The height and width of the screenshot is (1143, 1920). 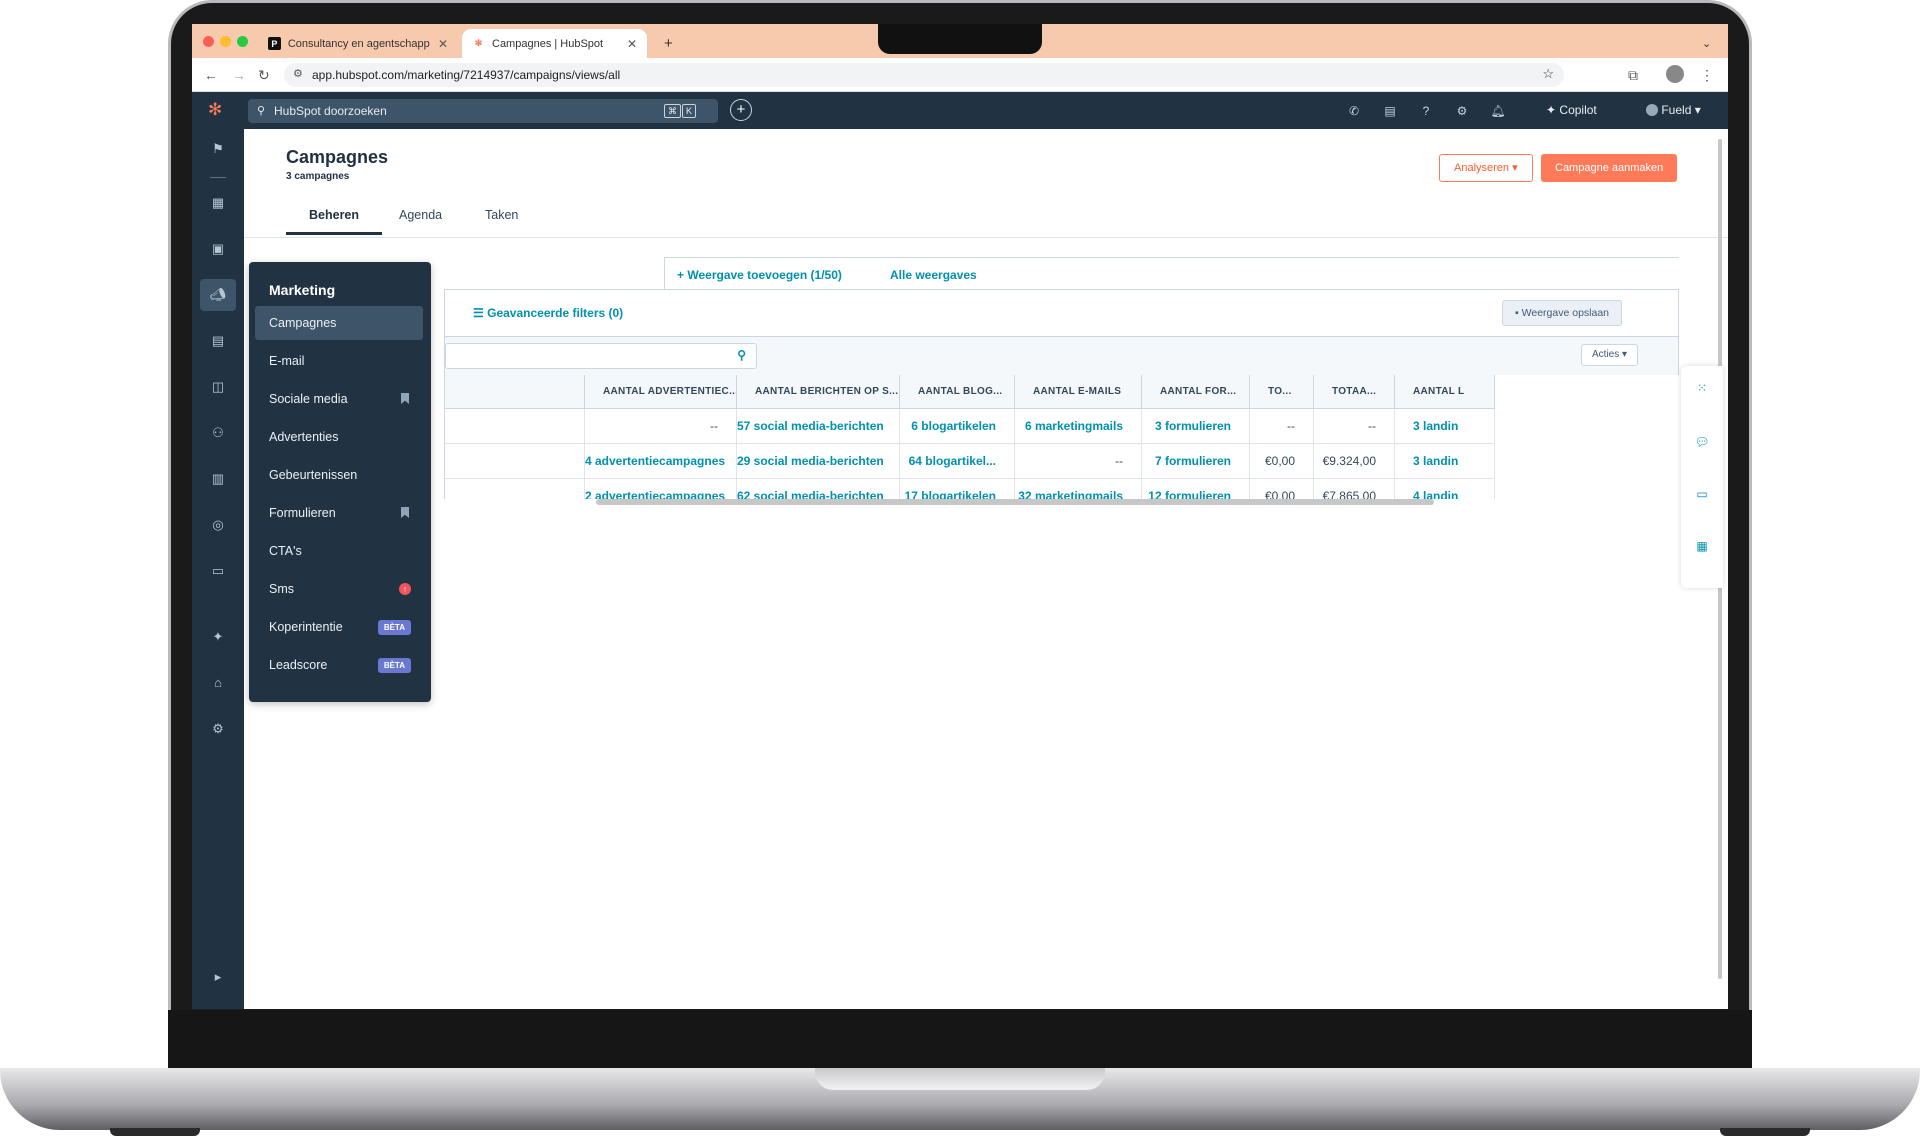 I want to click on profile-avatar, so click(x=1675, y=74).